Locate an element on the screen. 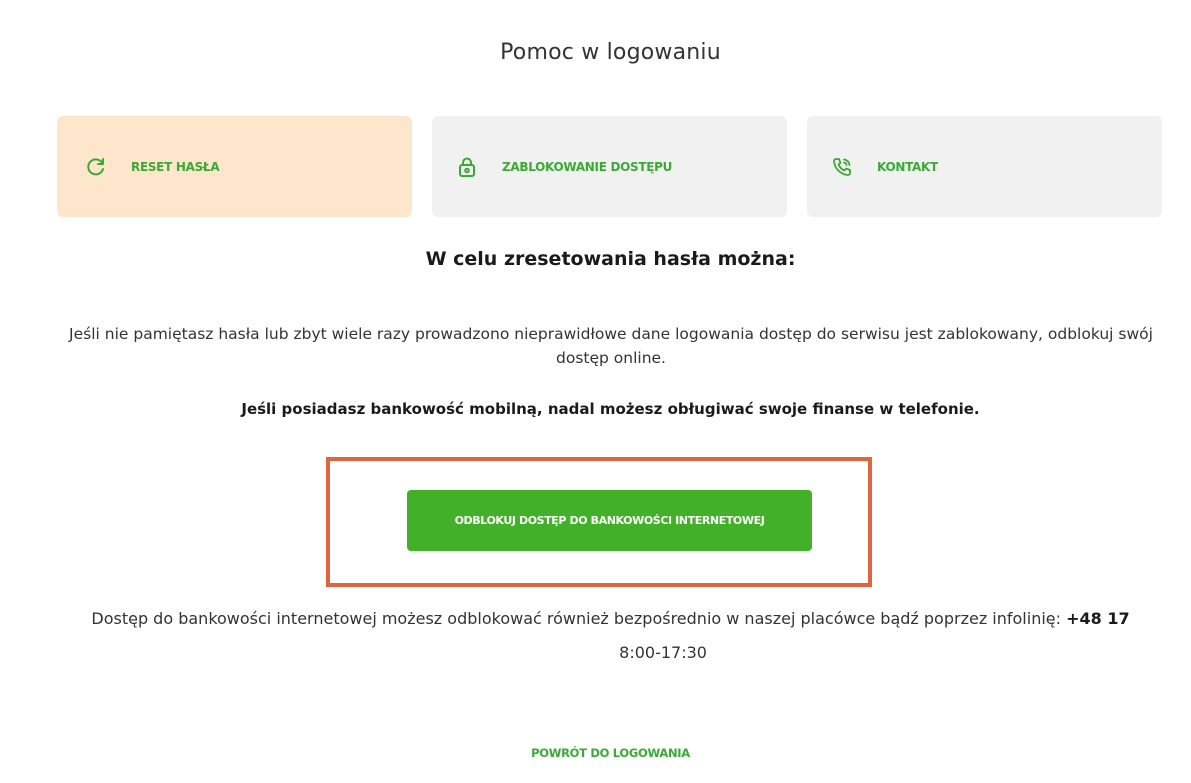  tab-contact-label: KONTAKT is located at coordinates (907, 166).